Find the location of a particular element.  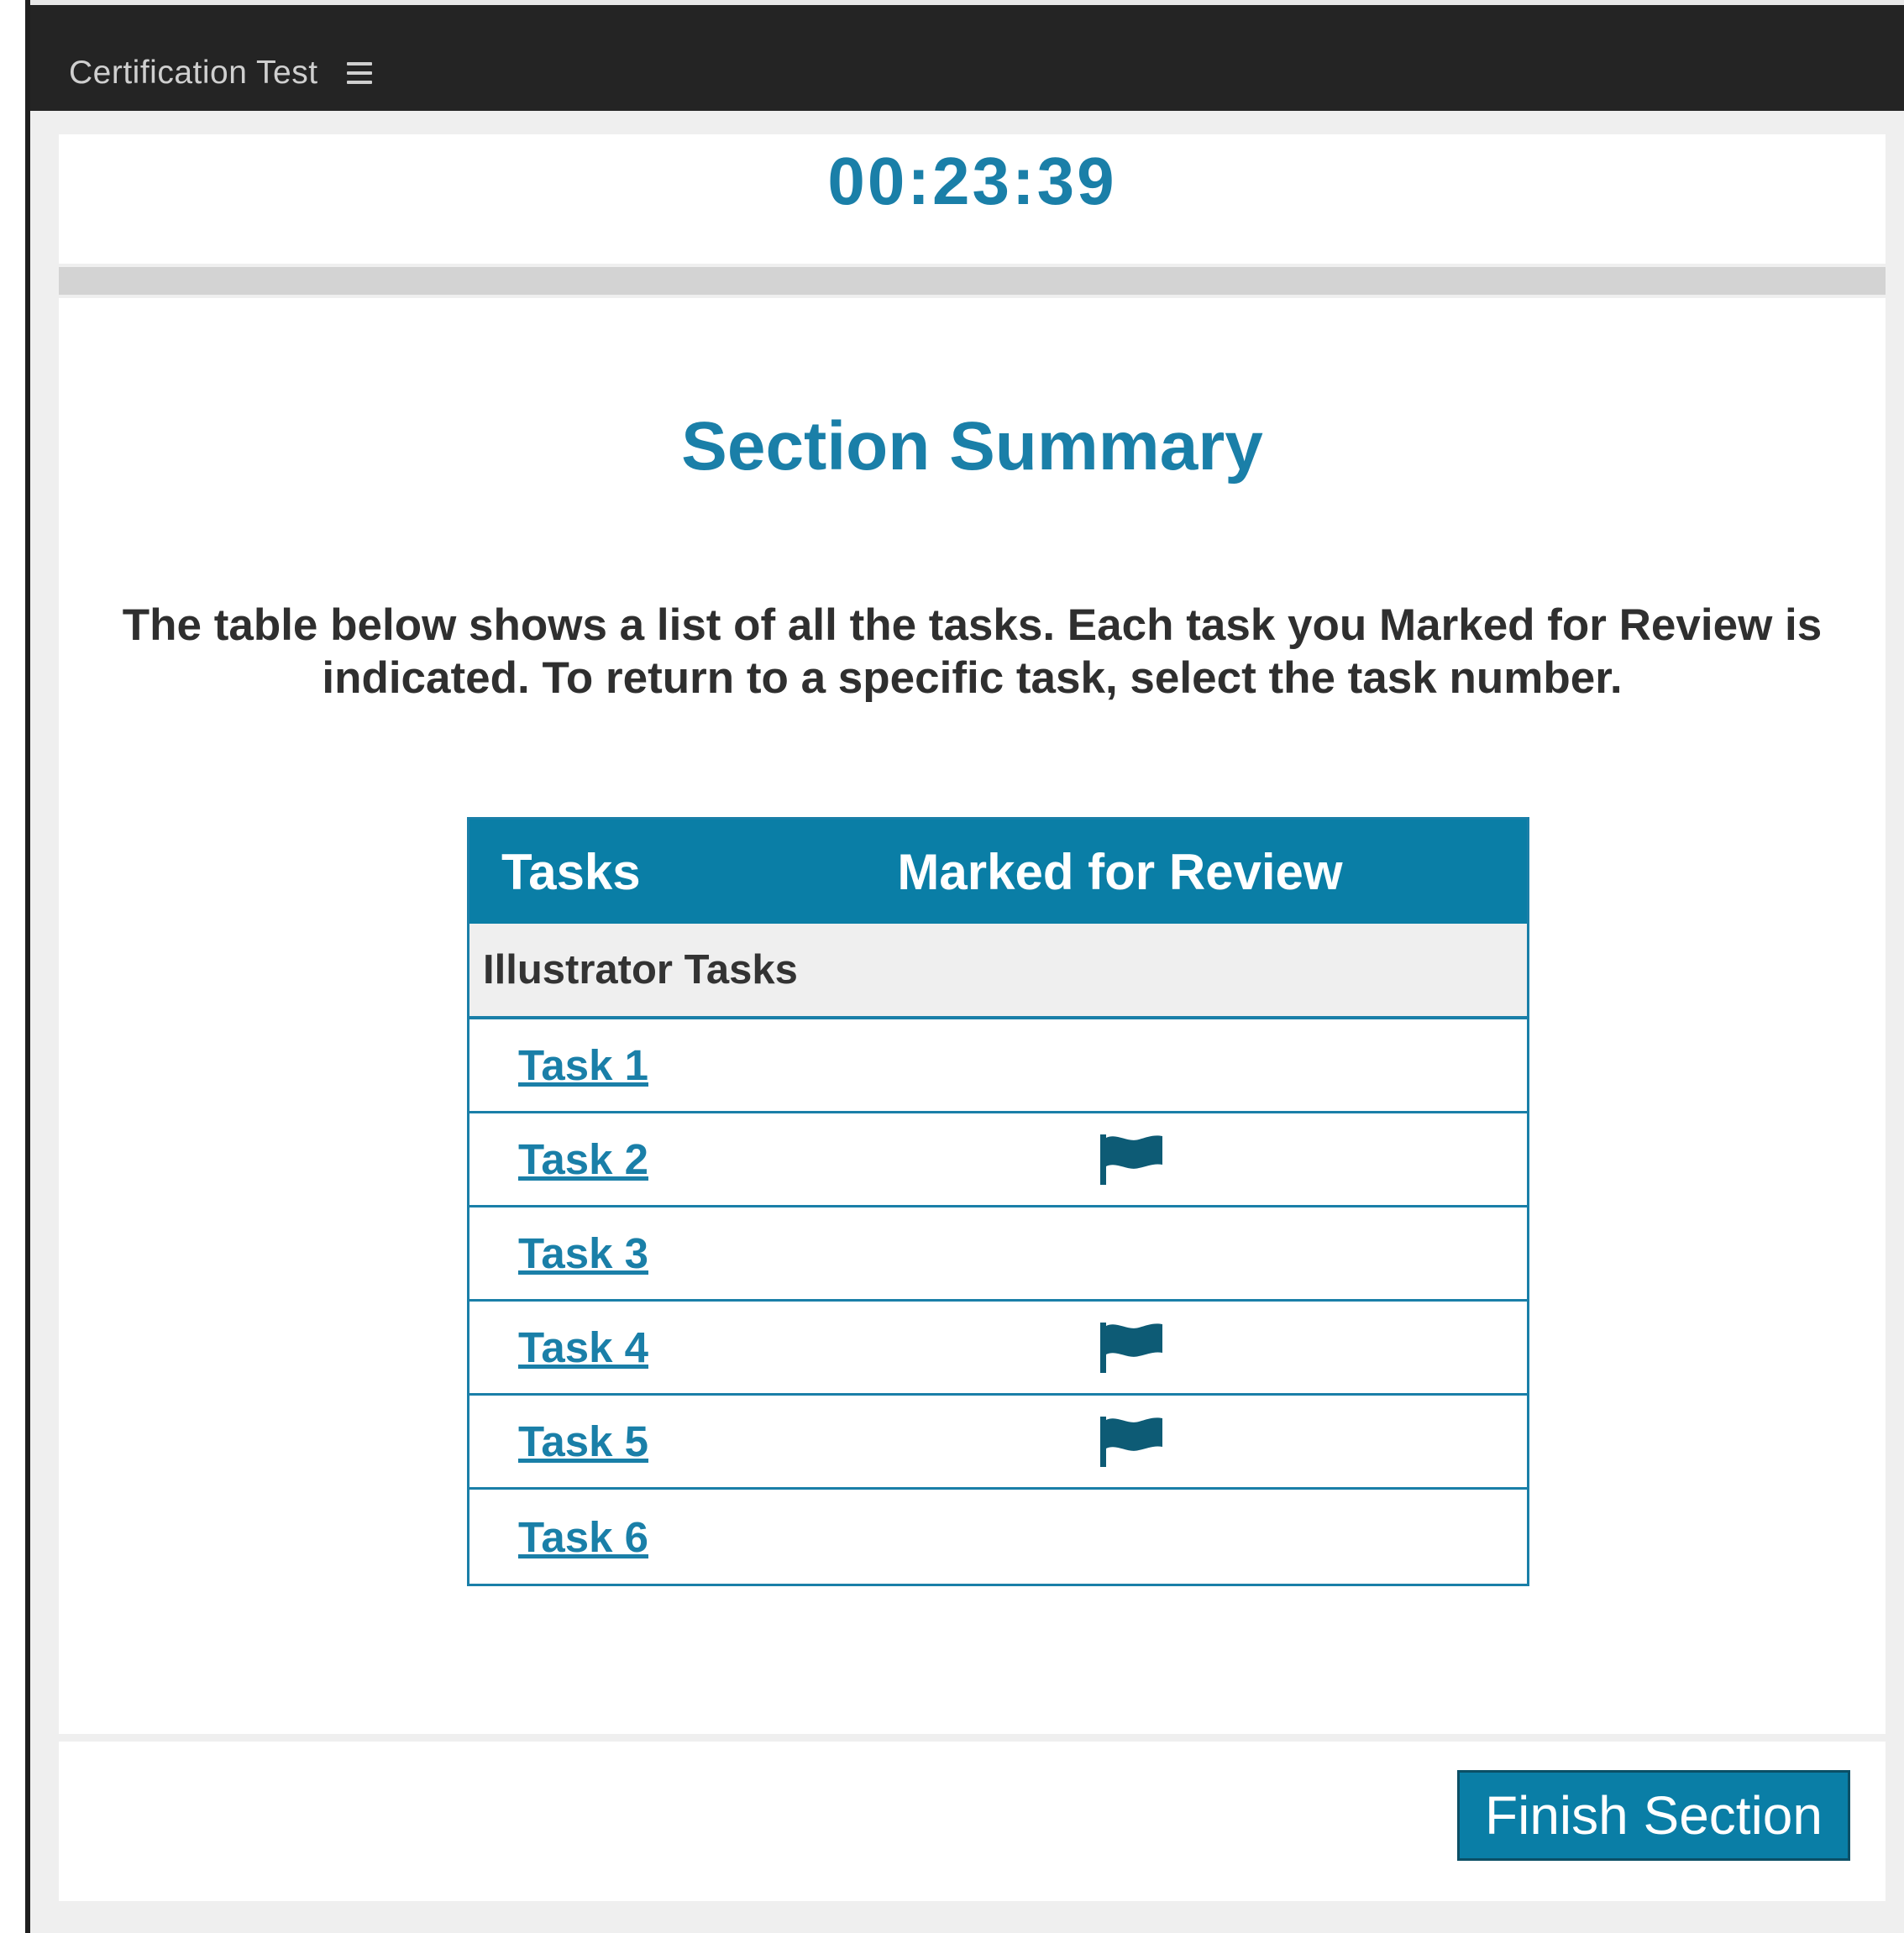

task-link-1: Task 1 is located at coordinates (808, 1065).